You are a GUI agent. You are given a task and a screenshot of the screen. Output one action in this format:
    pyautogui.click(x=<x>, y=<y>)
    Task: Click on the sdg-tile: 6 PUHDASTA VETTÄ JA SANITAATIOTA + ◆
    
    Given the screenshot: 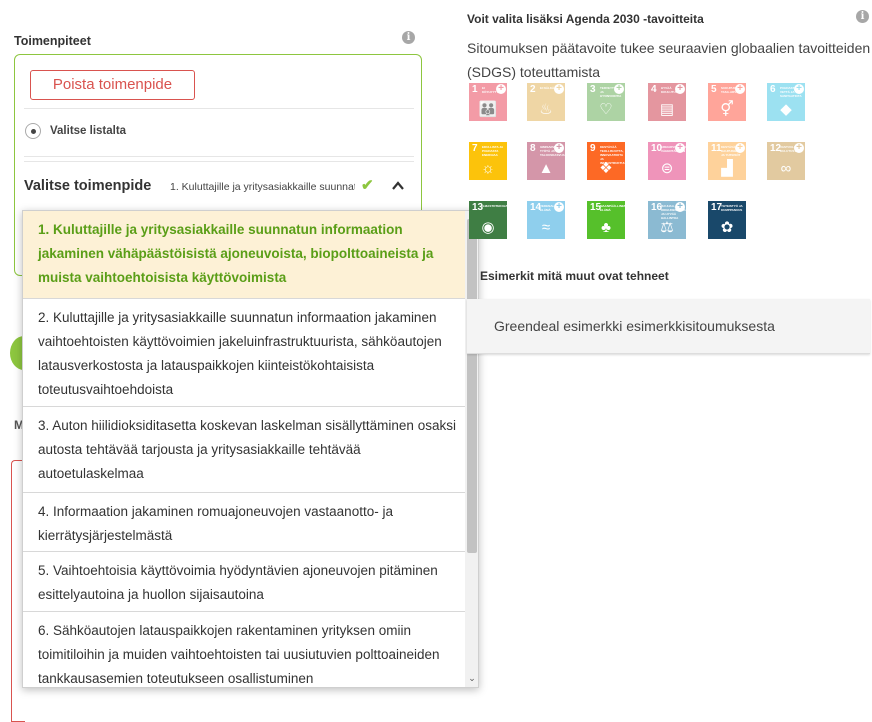 What is the action you would take?
    pyautogui.click(x=786, y=102)
    